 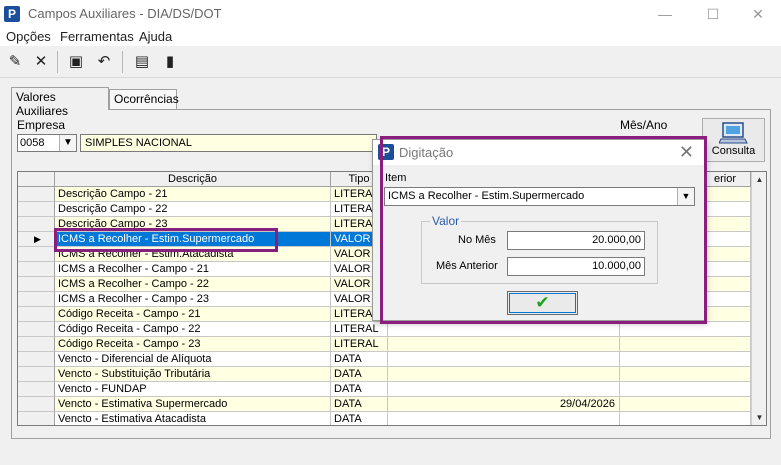 I want to click on cell-descricao: Código Receita - Campo - 21, so click(x=193, y=314).